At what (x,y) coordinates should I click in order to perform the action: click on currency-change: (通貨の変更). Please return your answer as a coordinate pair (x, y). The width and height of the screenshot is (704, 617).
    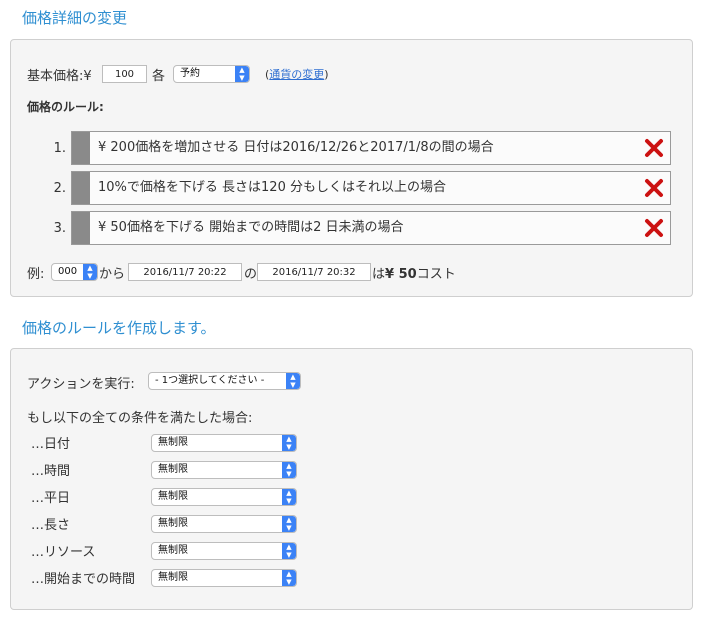
    Looking at the image, I should click on (297, 74).